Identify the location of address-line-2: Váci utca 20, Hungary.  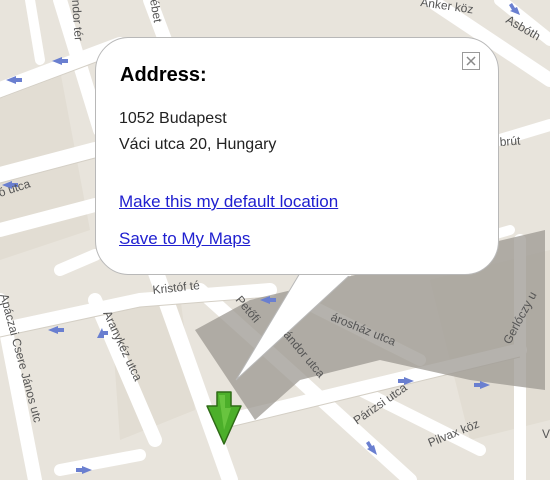
(198, 144).